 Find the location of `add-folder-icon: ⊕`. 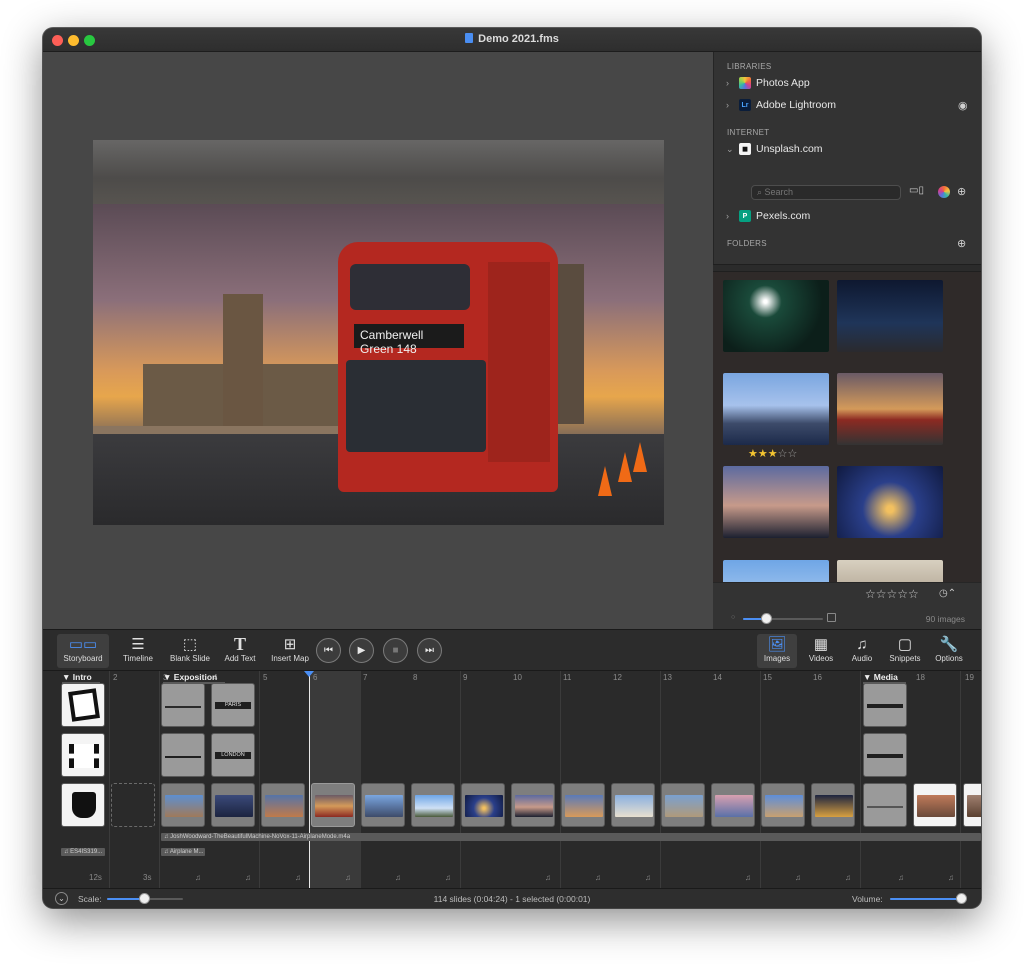

add-folder-icon: ⊕ is located at coordinates (961, 243).